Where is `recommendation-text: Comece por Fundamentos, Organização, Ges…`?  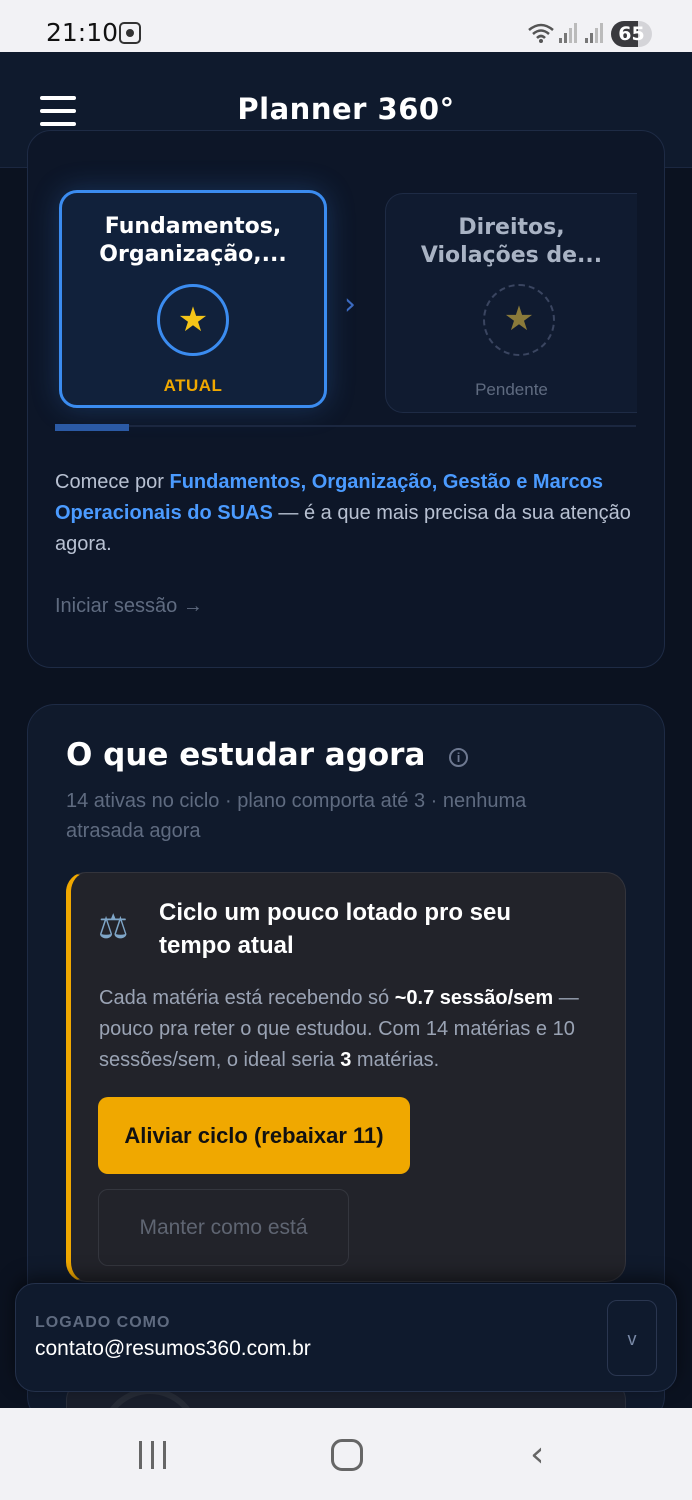
recommendation-text: Comece por Fundamentos, Organização, Ges… is located at coordinates (350, 513).